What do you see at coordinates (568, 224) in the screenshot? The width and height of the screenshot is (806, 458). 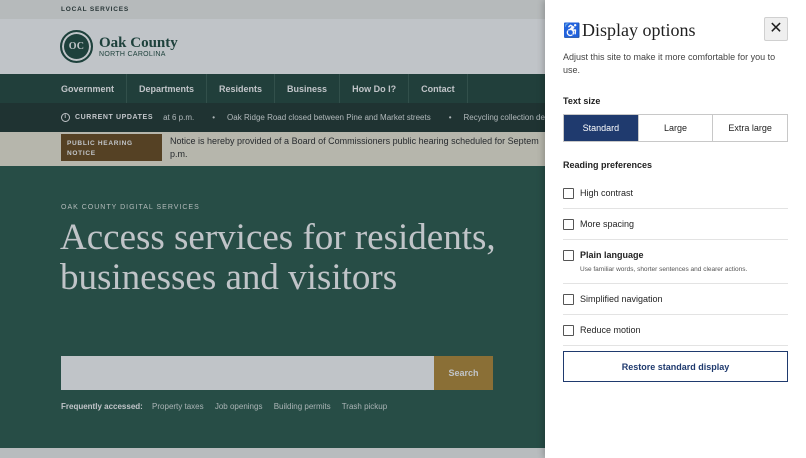 I see `more-spacing-checkbox` at bounding box center [568, 224].